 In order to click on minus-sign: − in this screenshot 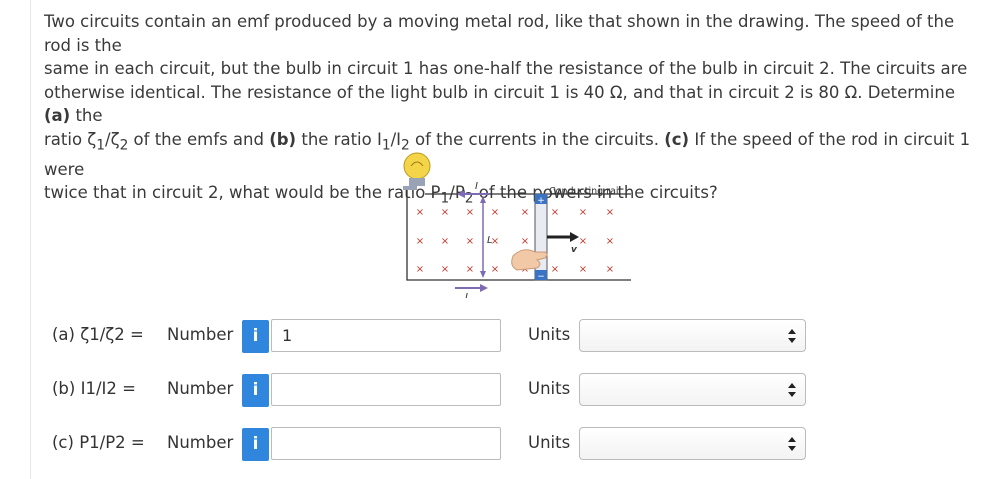, I will do `click(541, 277)`.